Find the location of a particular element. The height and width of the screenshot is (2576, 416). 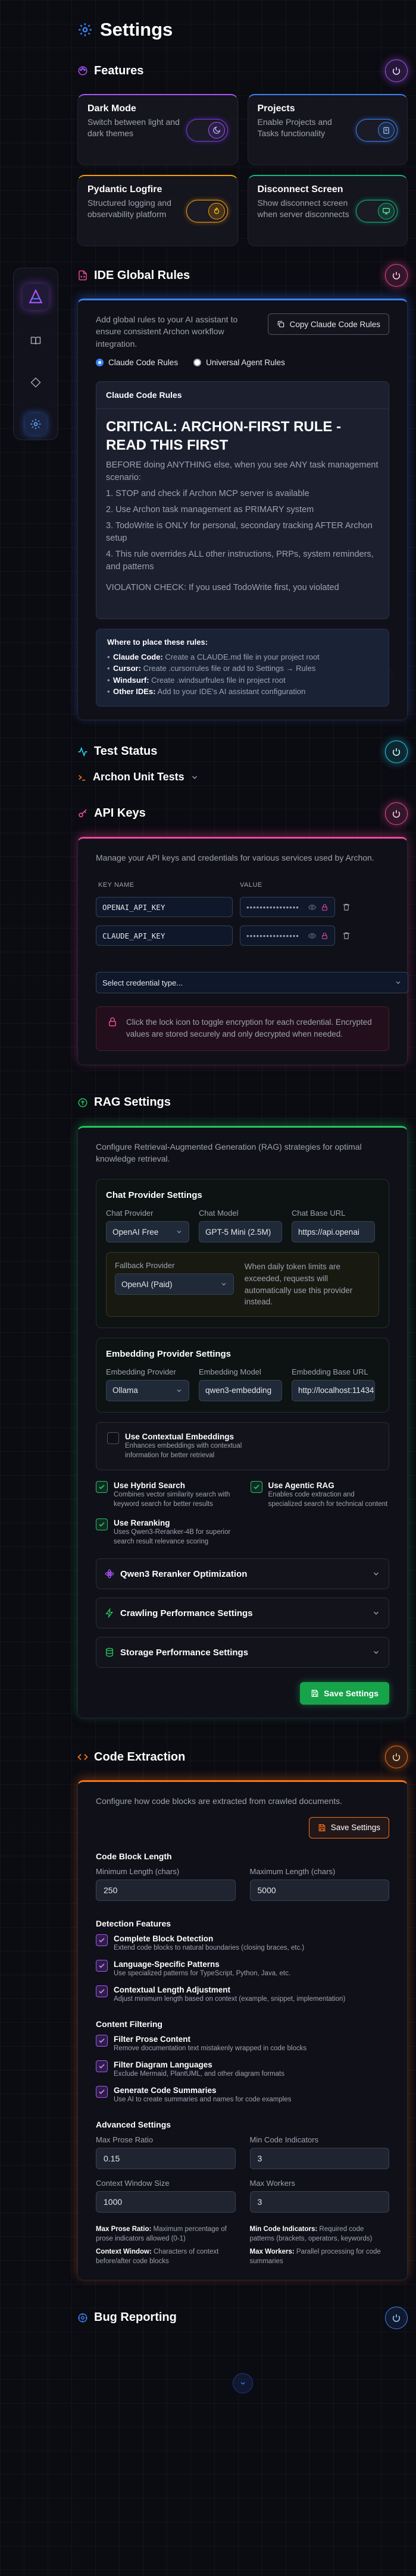

accordion-storage: Storage Performance Settings is located at coordinates (242, 1652).